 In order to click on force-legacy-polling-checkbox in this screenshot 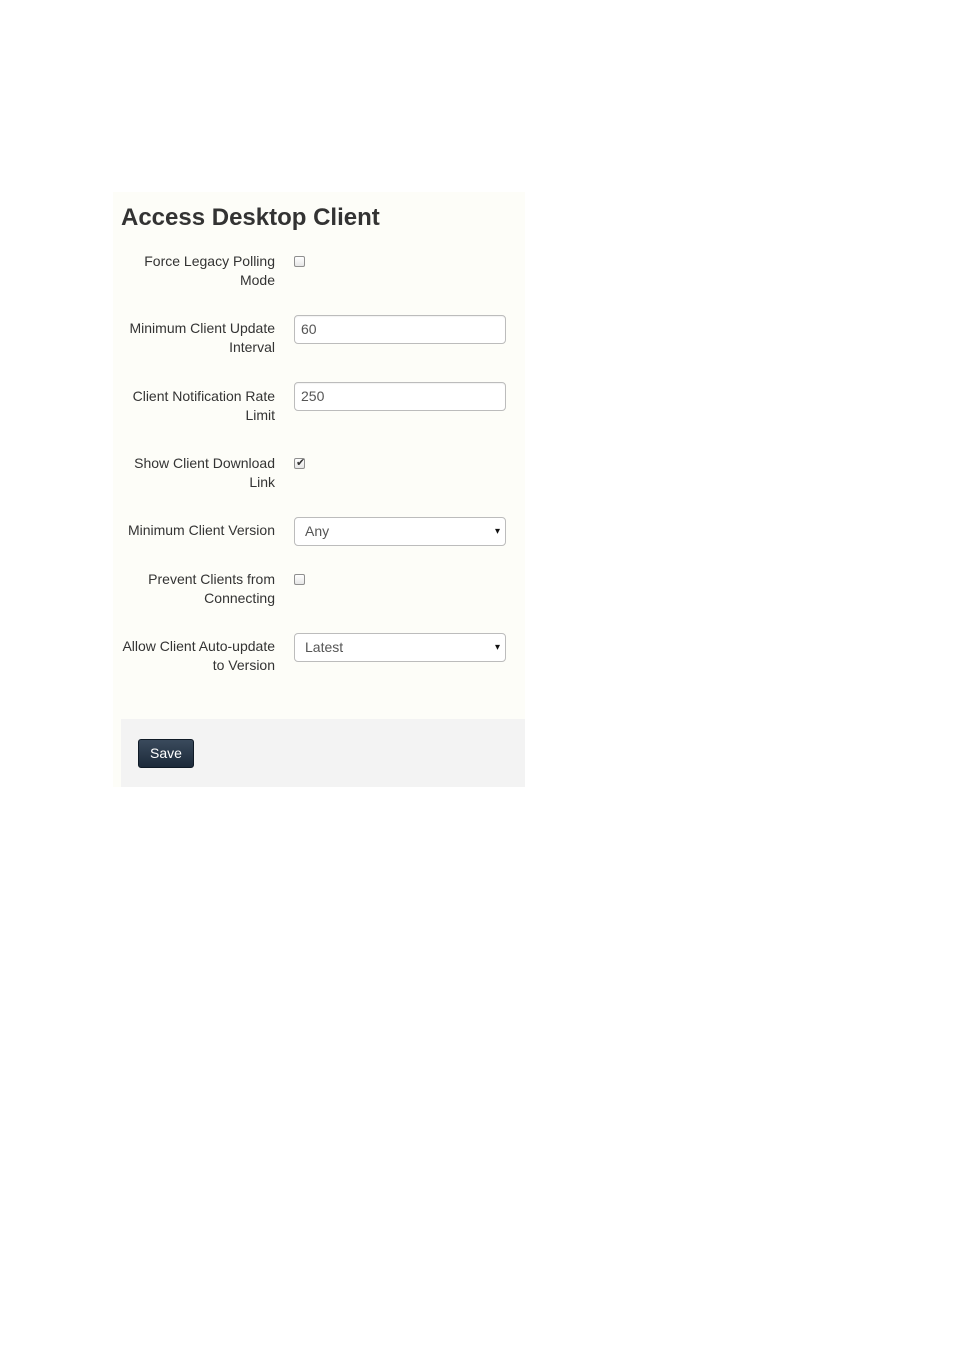, I will do `click(299, 261)`.